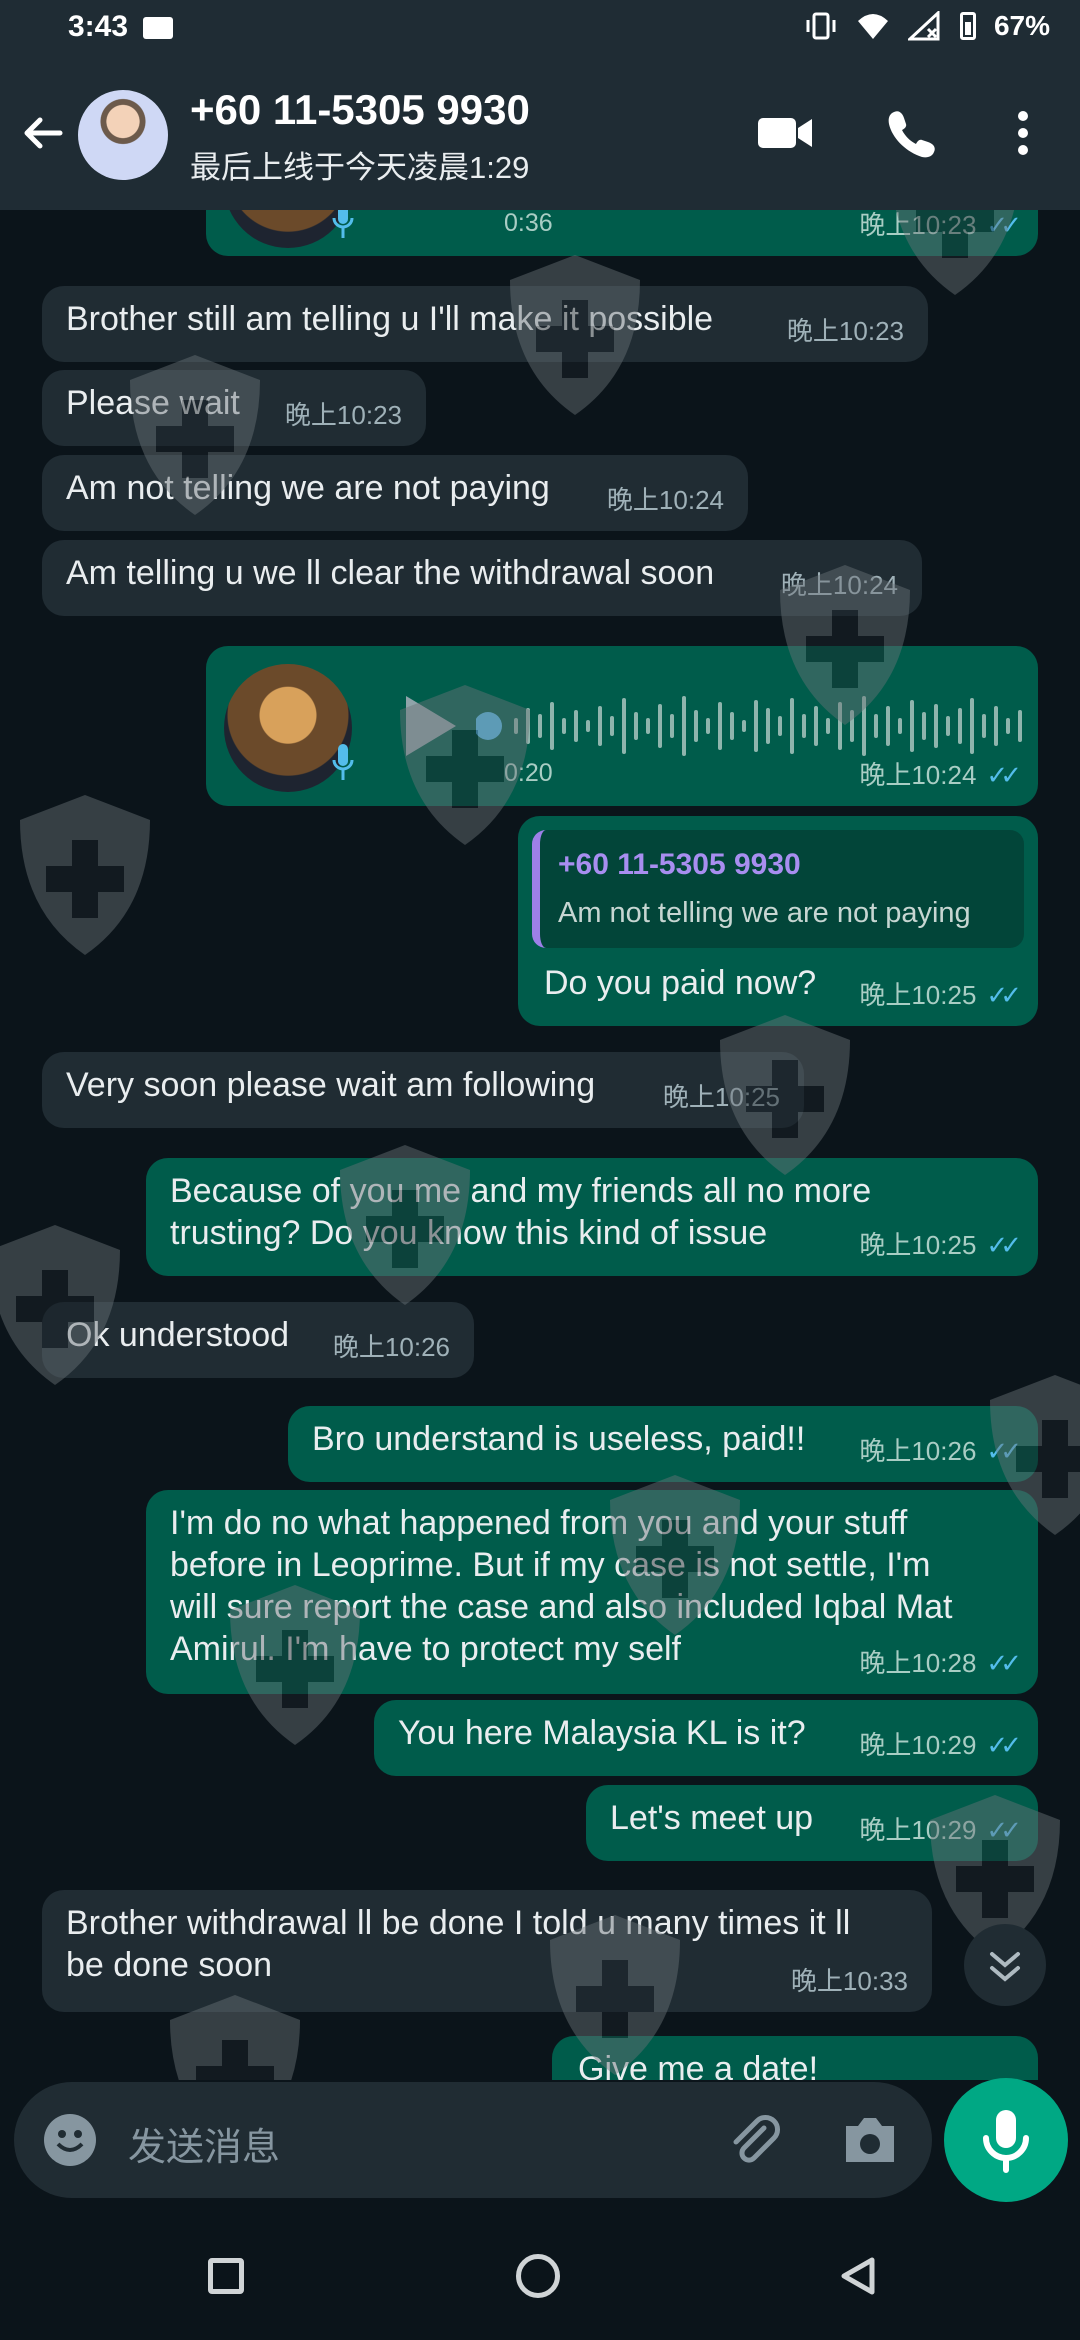 This screenshot has width=1080, height=2340. I want to click on paperclip-icon, so click(754, 2140).